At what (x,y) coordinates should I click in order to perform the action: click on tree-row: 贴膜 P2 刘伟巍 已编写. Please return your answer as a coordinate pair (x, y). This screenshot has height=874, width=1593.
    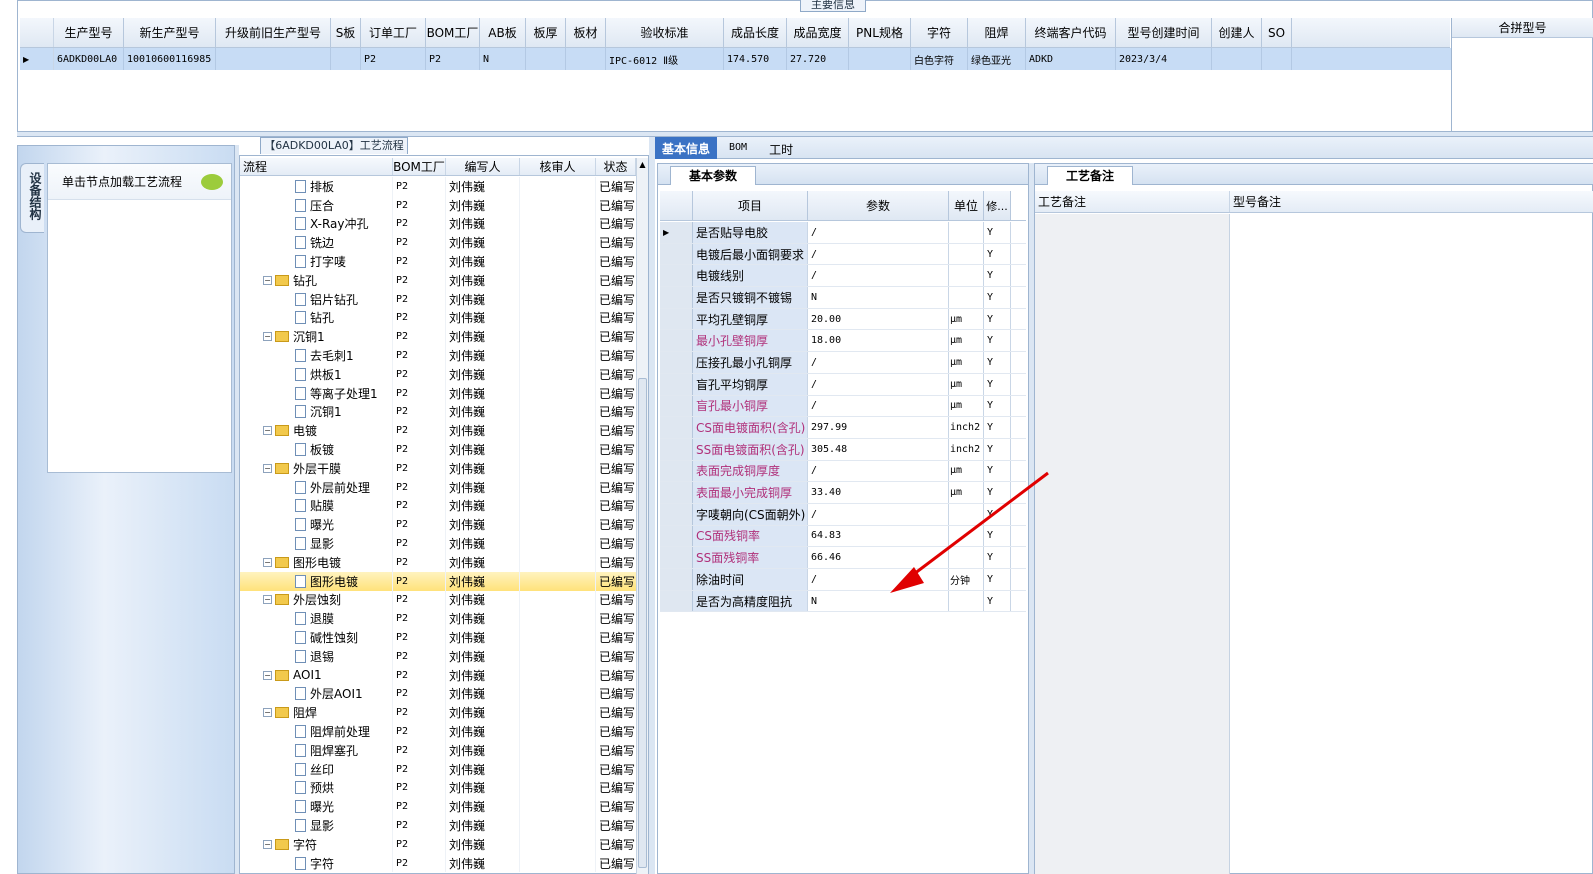
    Looking at the image, I should click on (438, 506).